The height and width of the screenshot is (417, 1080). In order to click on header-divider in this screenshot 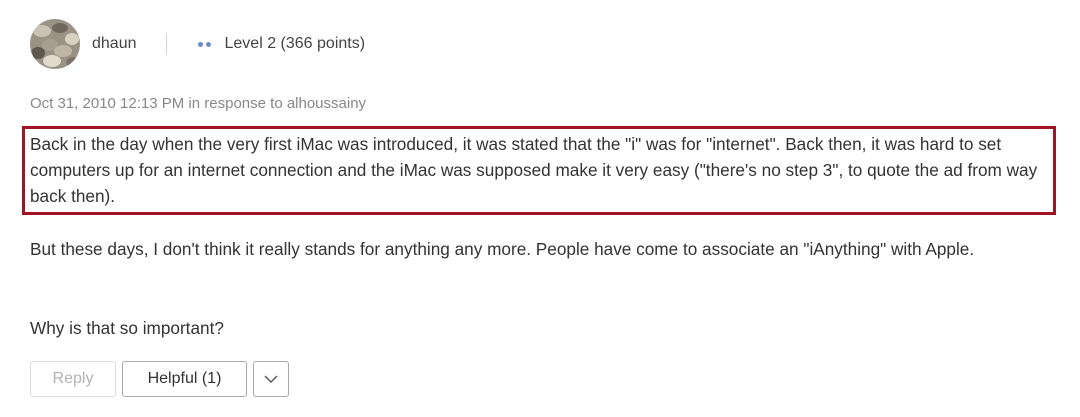, I will do `click(166, 44)`.